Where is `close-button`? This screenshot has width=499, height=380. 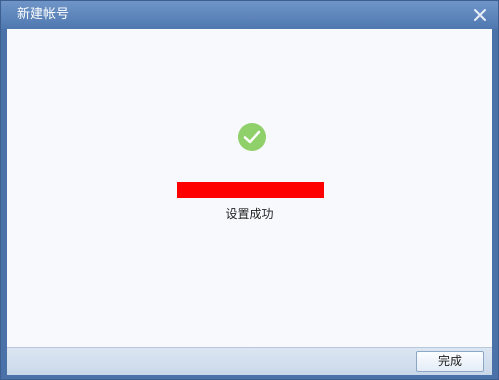 close-button is located at coordinates (480, 15).